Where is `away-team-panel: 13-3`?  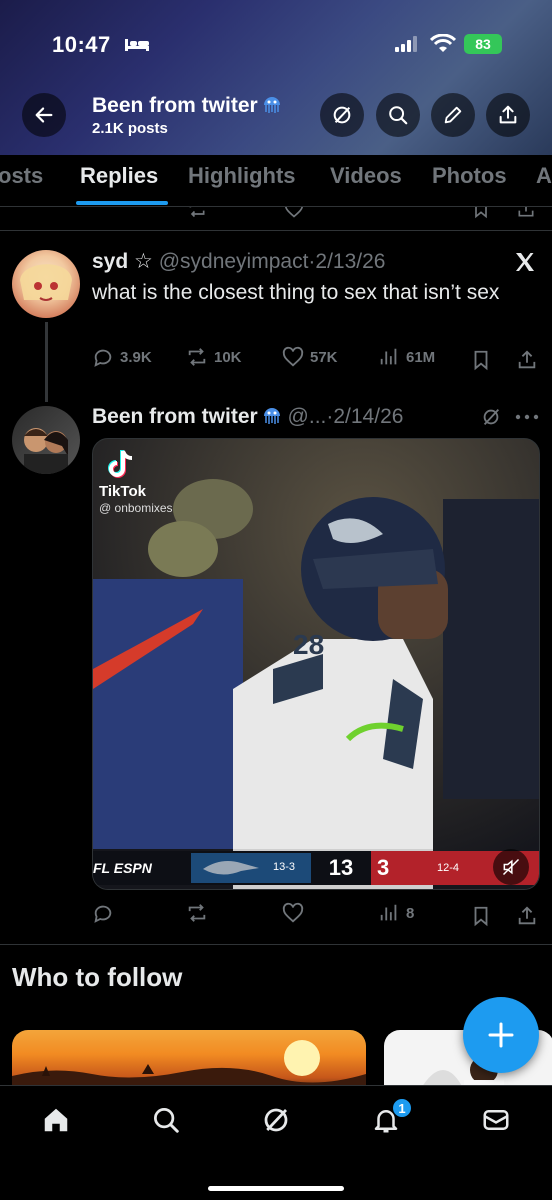
away-team-panel: 13-3 is located at coordinates (251, 868).